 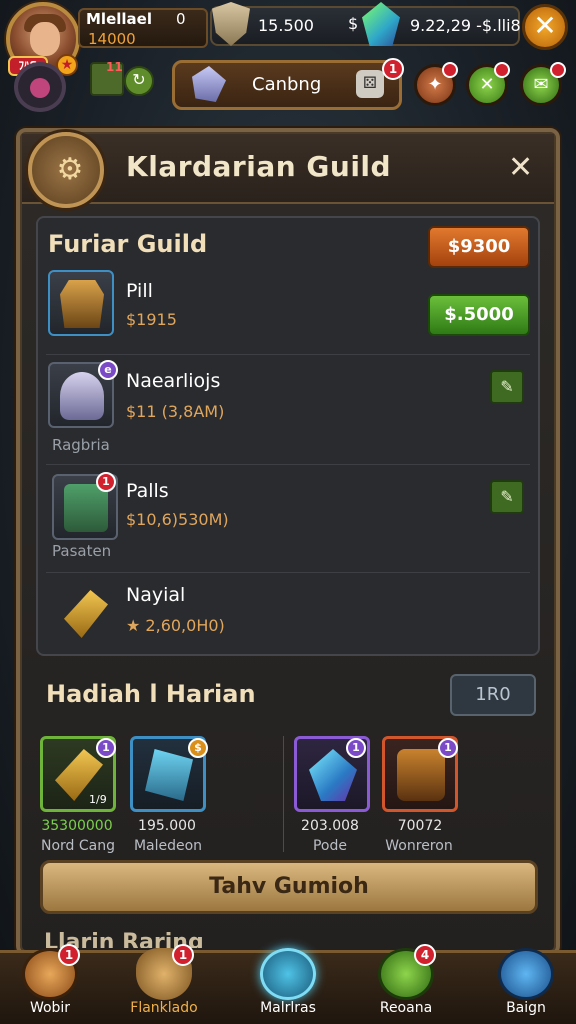 What do you see at coordinates (147, 491) in the screenshot?
I see `item-name: Palls` at bounding box center [147, 491].